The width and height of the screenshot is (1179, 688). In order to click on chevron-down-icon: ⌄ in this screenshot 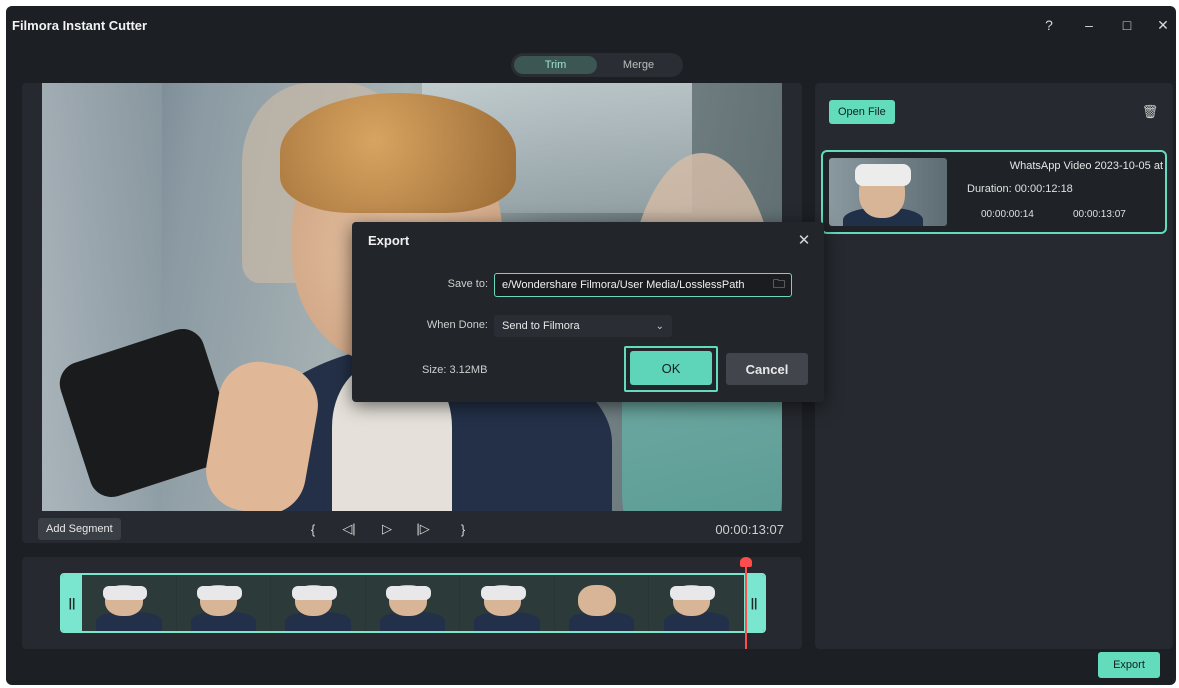, I will do `click(659, 326)`.